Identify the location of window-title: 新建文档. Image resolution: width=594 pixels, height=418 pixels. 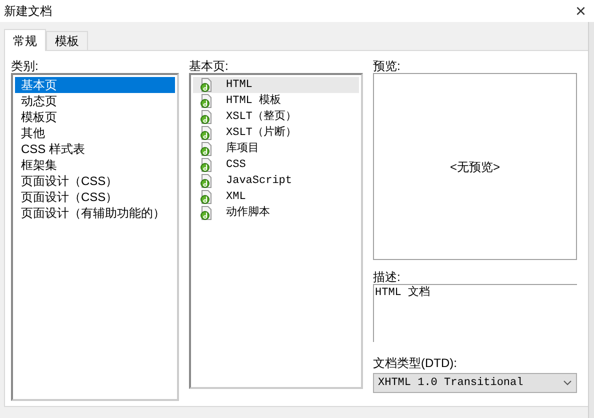
(28, 11).